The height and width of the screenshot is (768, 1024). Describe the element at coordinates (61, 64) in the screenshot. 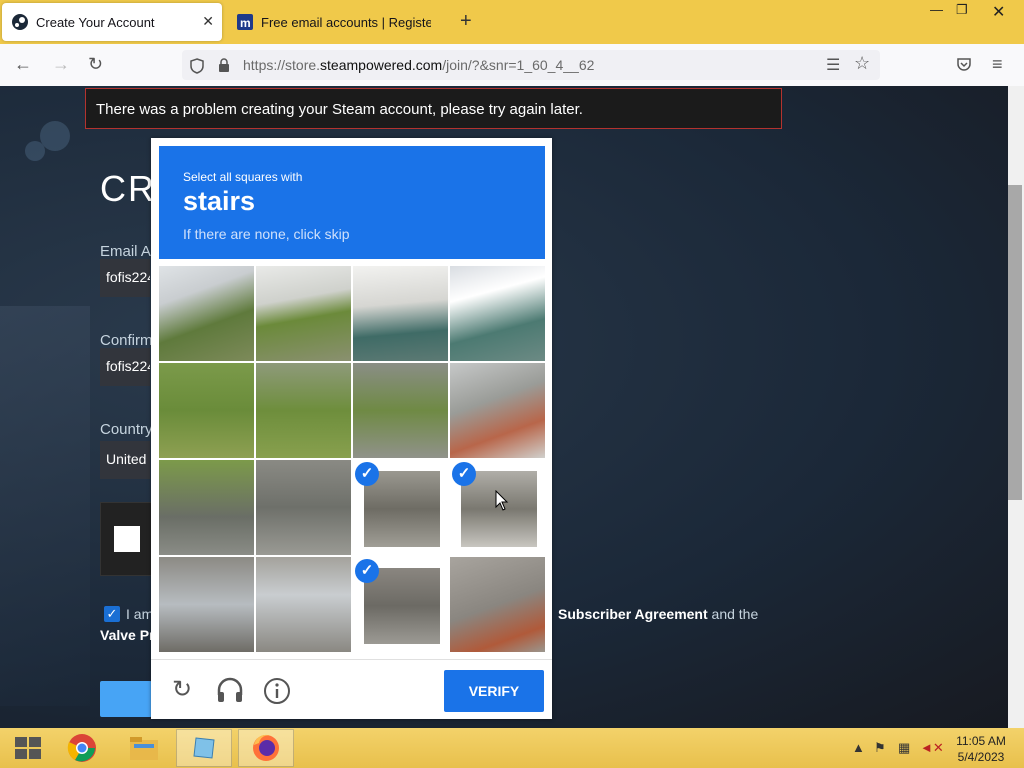

I see `forward-button: →` at that location.